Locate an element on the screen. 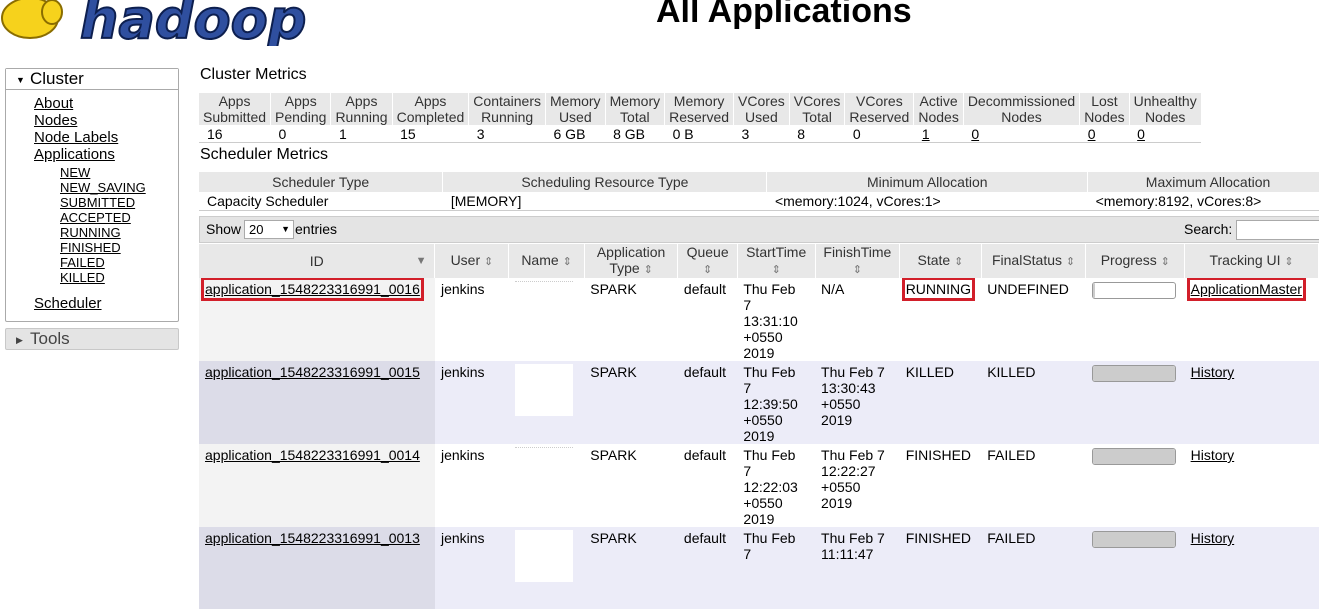 The height and width of the screenshot is (609, 1319). entries-per-page-select: 20 ▼ is located at coordinates (269, 229).